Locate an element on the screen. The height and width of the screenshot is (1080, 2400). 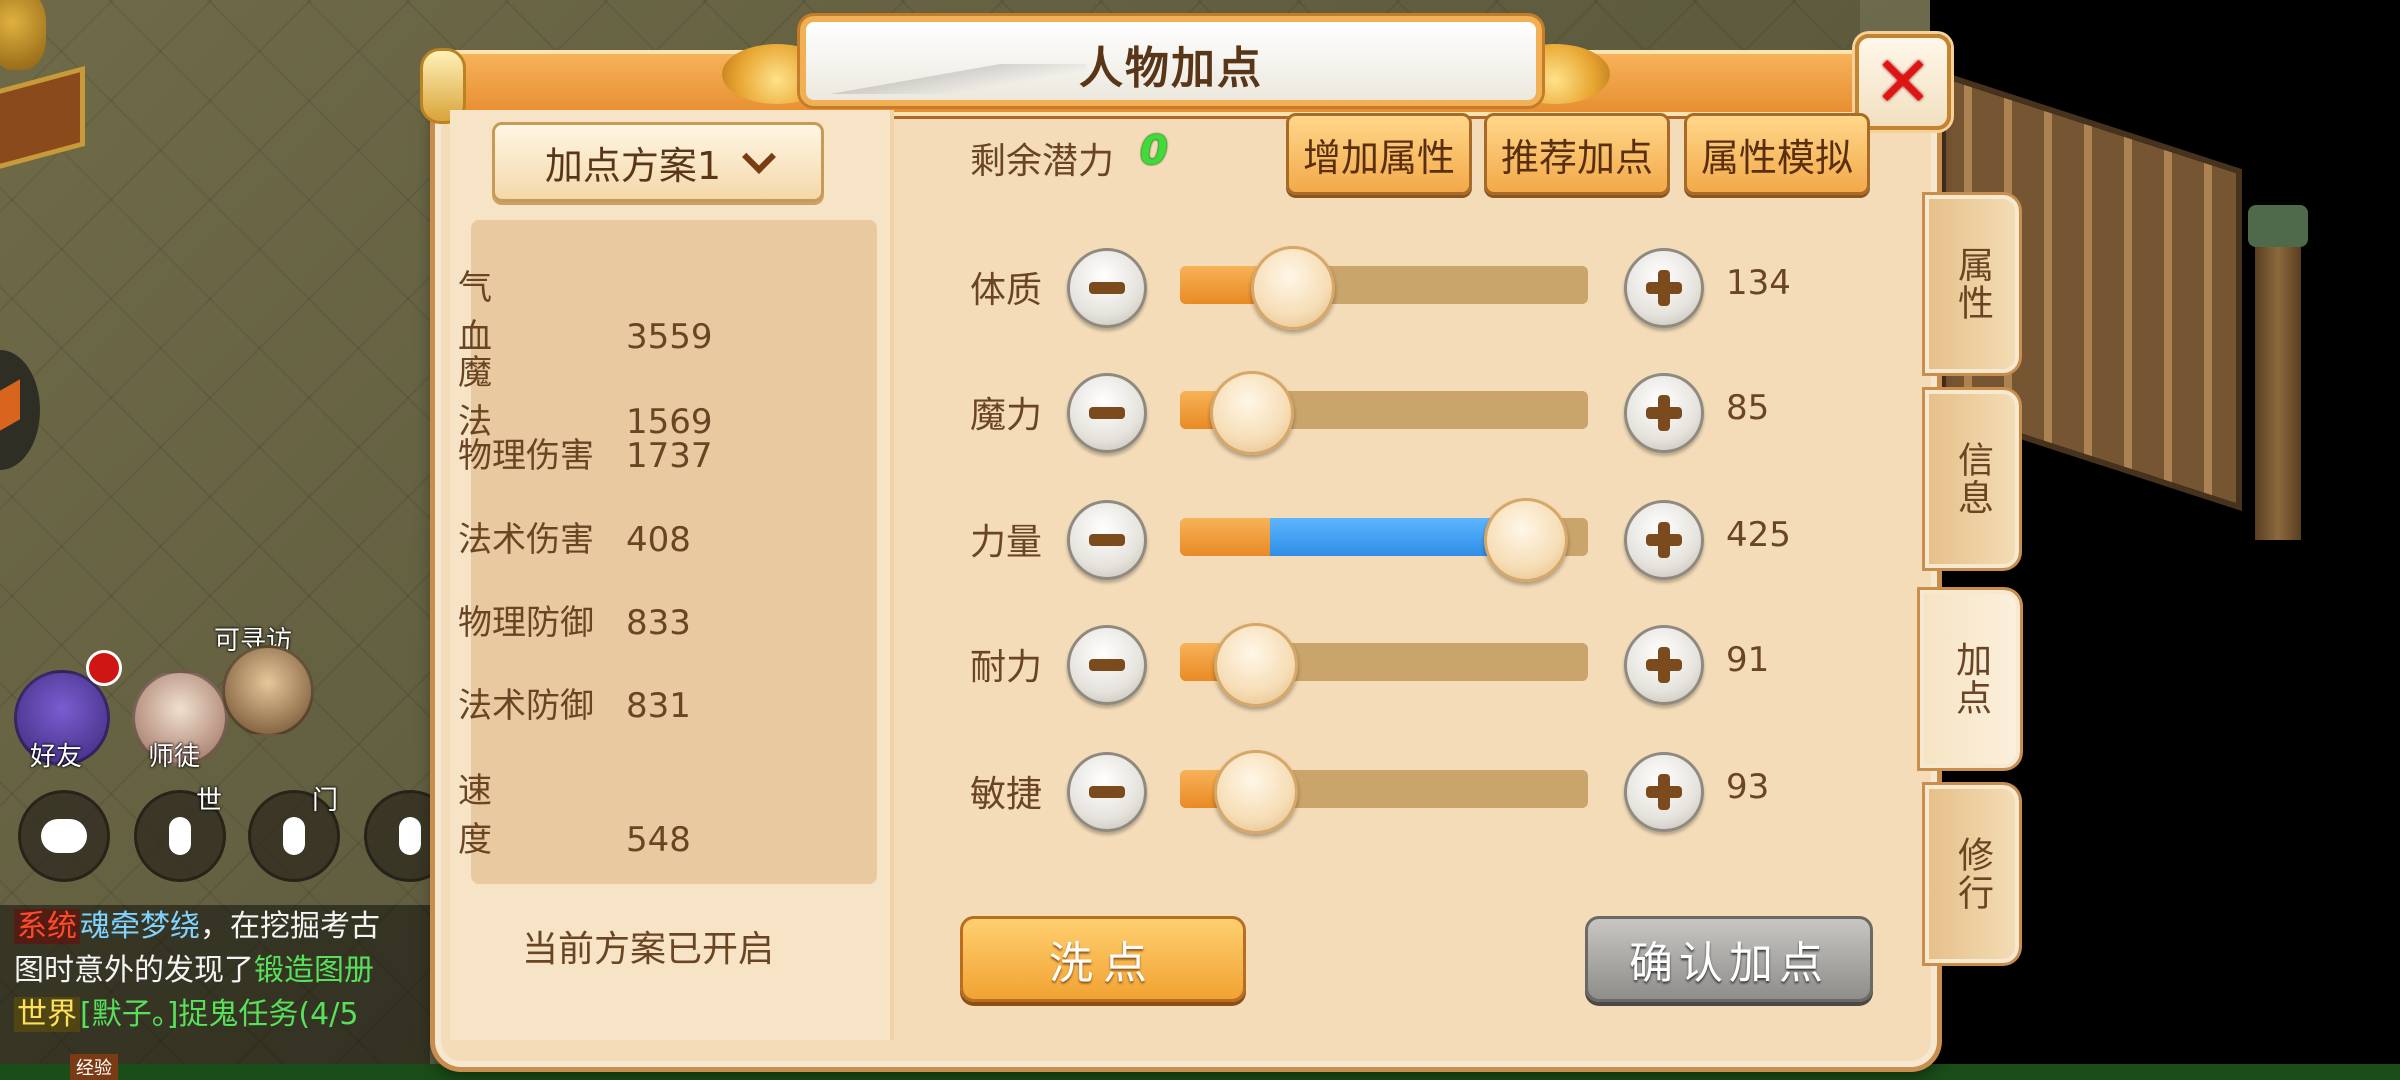
attribute-value: 425 is located at coordinates (1758, 535).